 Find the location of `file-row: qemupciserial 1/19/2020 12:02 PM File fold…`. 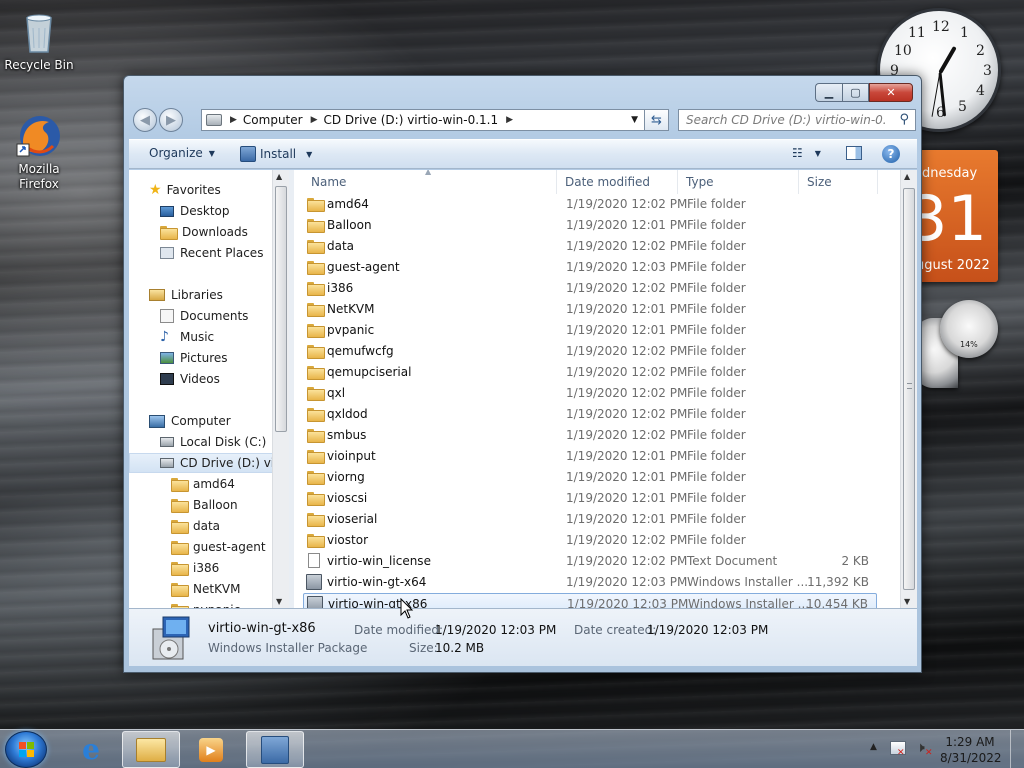

file-row: qemupciserial 1/19/2020 12:02 PM File fold… is located at coordinates (590, 372).